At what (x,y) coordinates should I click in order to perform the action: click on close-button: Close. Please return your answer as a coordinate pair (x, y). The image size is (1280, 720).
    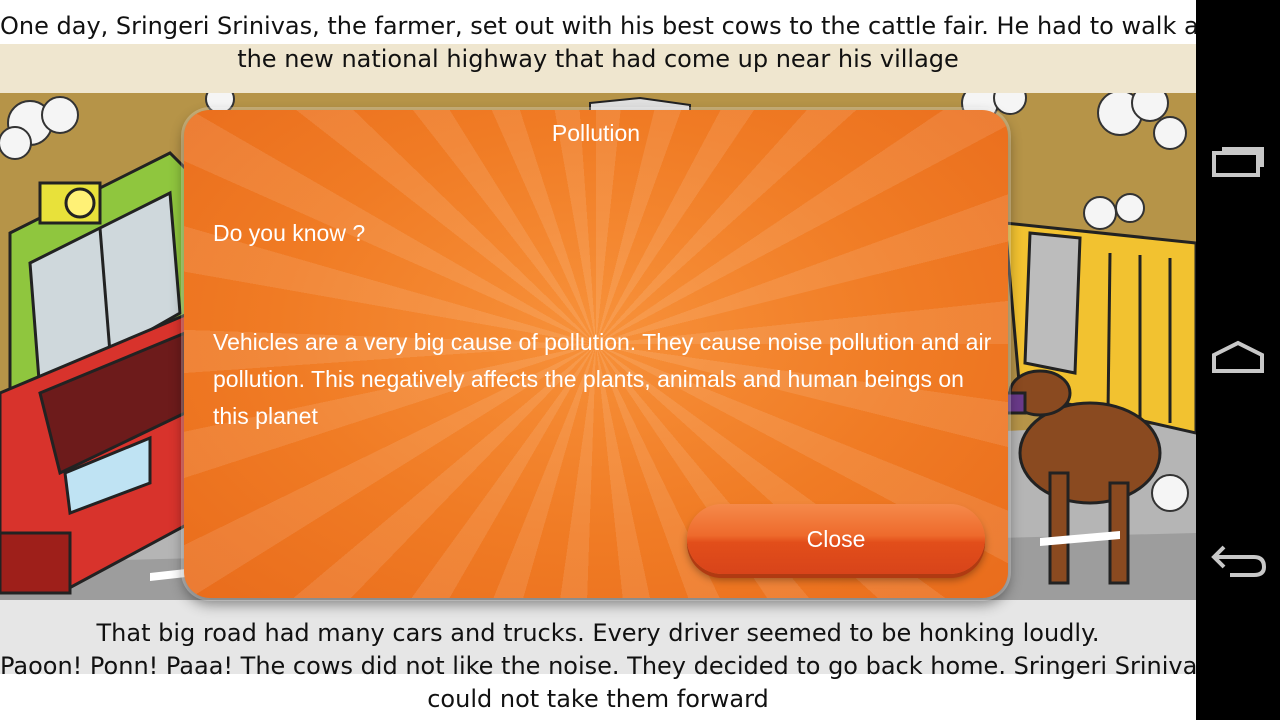
    Looking at the image, I should click on (836, 539).